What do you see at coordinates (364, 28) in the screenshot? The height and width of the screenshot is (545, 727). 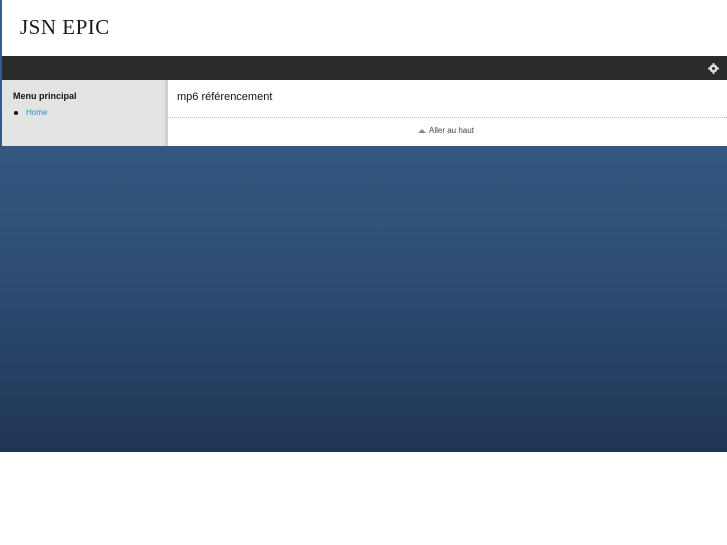 I see `site-header: JSN EPIC` at bounding box center [364, 28].